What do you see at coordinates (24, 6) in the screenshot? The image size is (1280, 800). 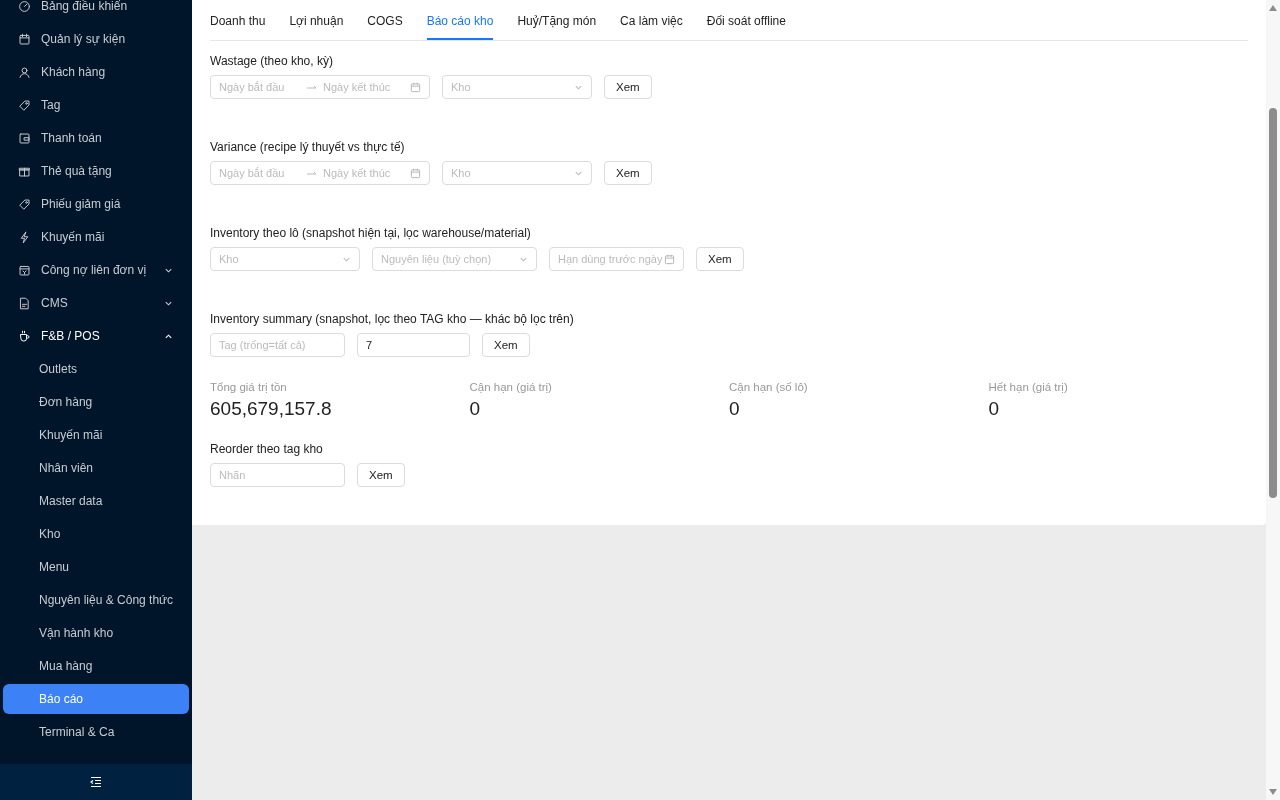 I see `gauge-icon` at bounding box center [24, 6].